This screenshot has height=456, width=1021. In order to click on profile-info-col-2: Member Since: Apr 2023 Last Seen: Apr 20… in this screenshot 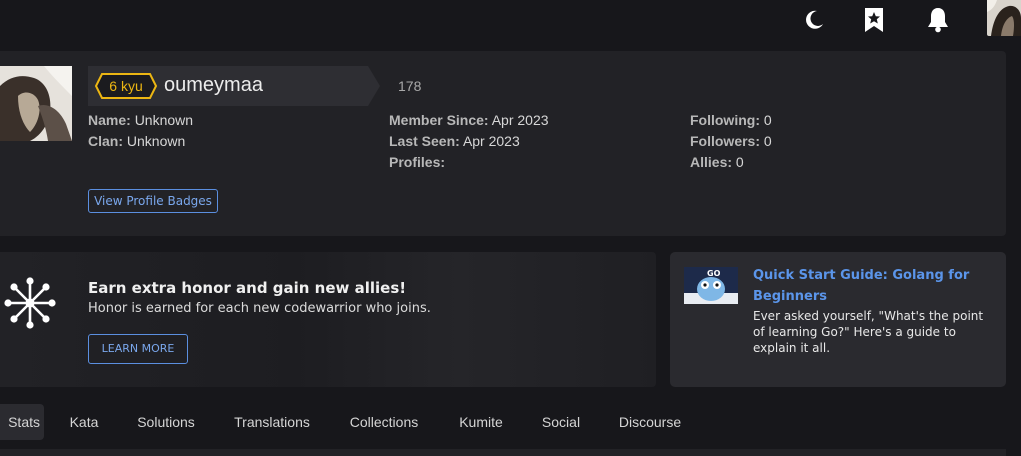, I will do `click(469, 141)`.